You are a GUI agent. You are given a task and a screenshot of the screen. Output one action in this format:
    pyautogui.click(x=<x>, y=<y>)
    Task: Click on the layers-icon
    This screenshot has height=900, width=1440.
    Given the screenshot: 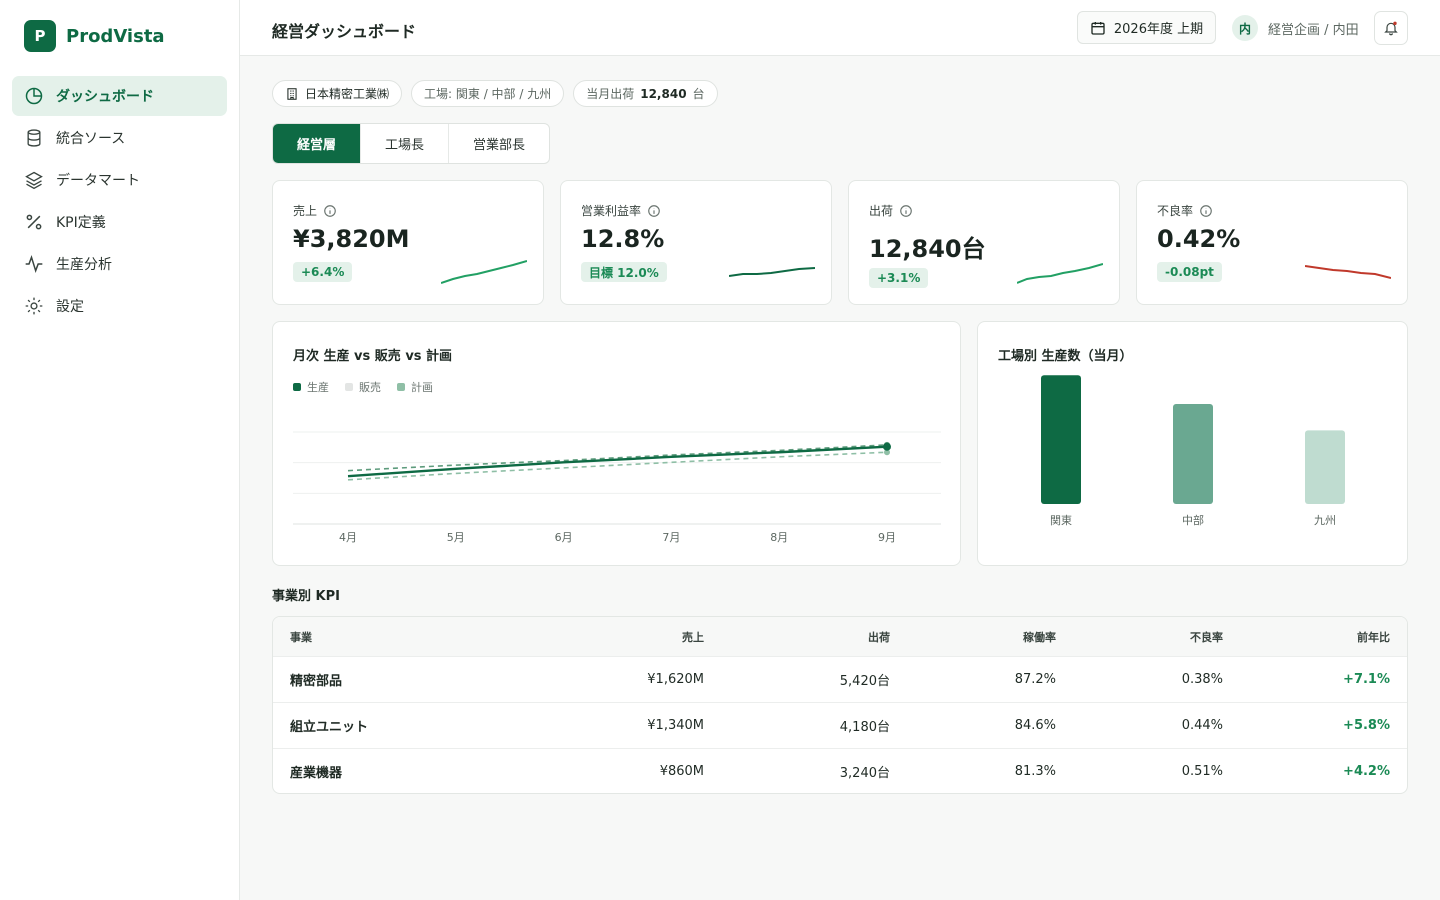 What is the action you would take?
    pyautogui.click(x=34, y=180)
    